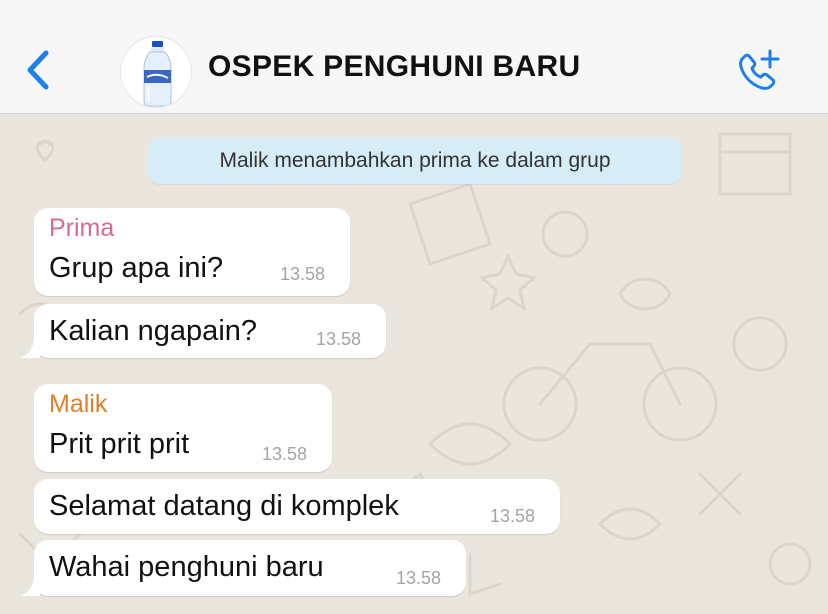 The image size is (828, 614). Describe the element at coordinates (394, 67) in the screenshot. I see `group-title: OSPEK PENGHUNI BARU` at that location.